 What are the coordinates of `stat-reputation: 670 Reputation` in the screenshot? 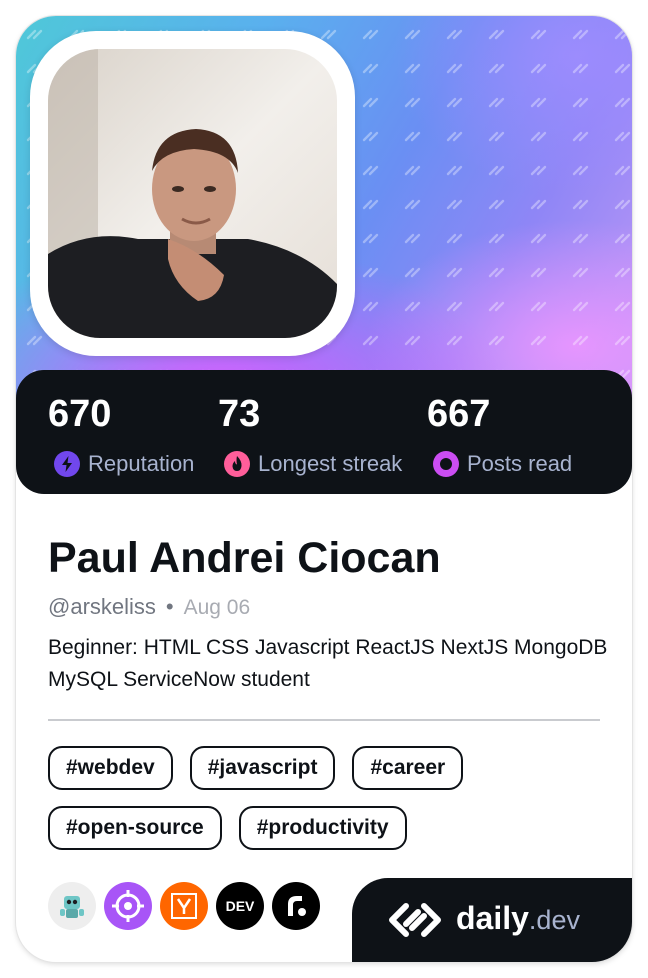 It's located at (121, 435).